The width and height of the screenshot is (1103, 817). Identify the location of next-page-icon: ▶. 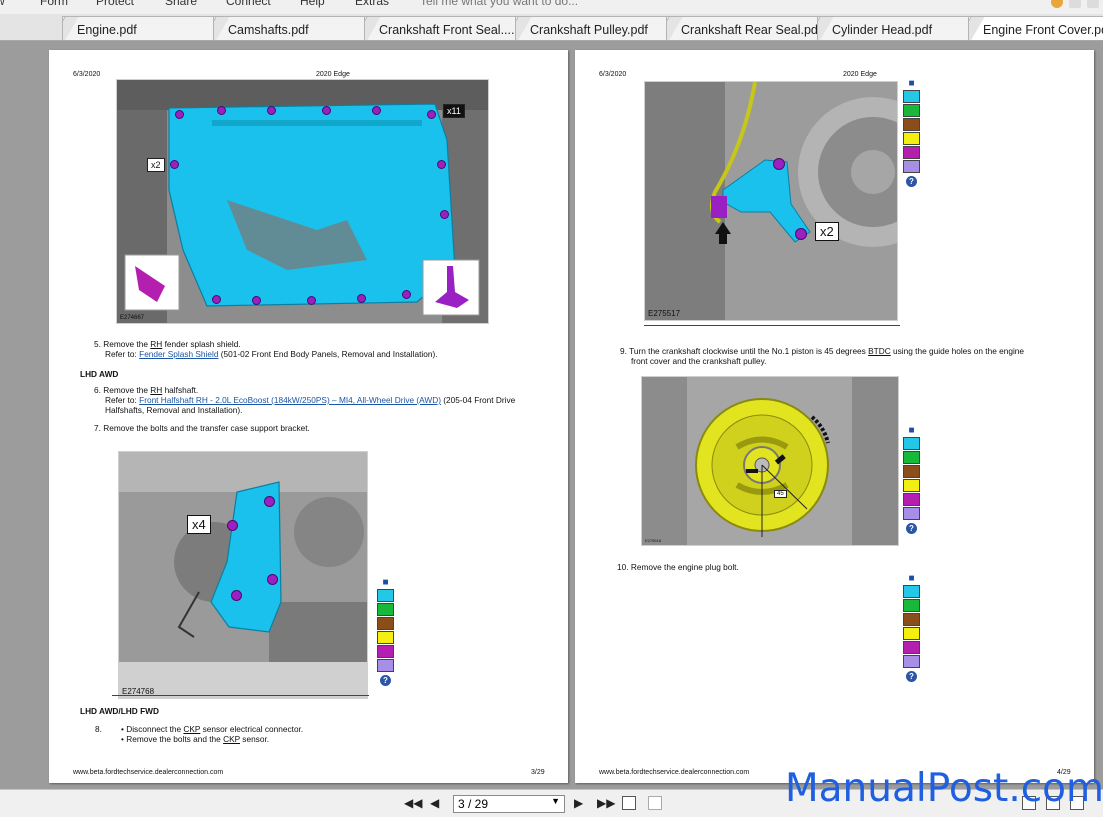
(578, 803).